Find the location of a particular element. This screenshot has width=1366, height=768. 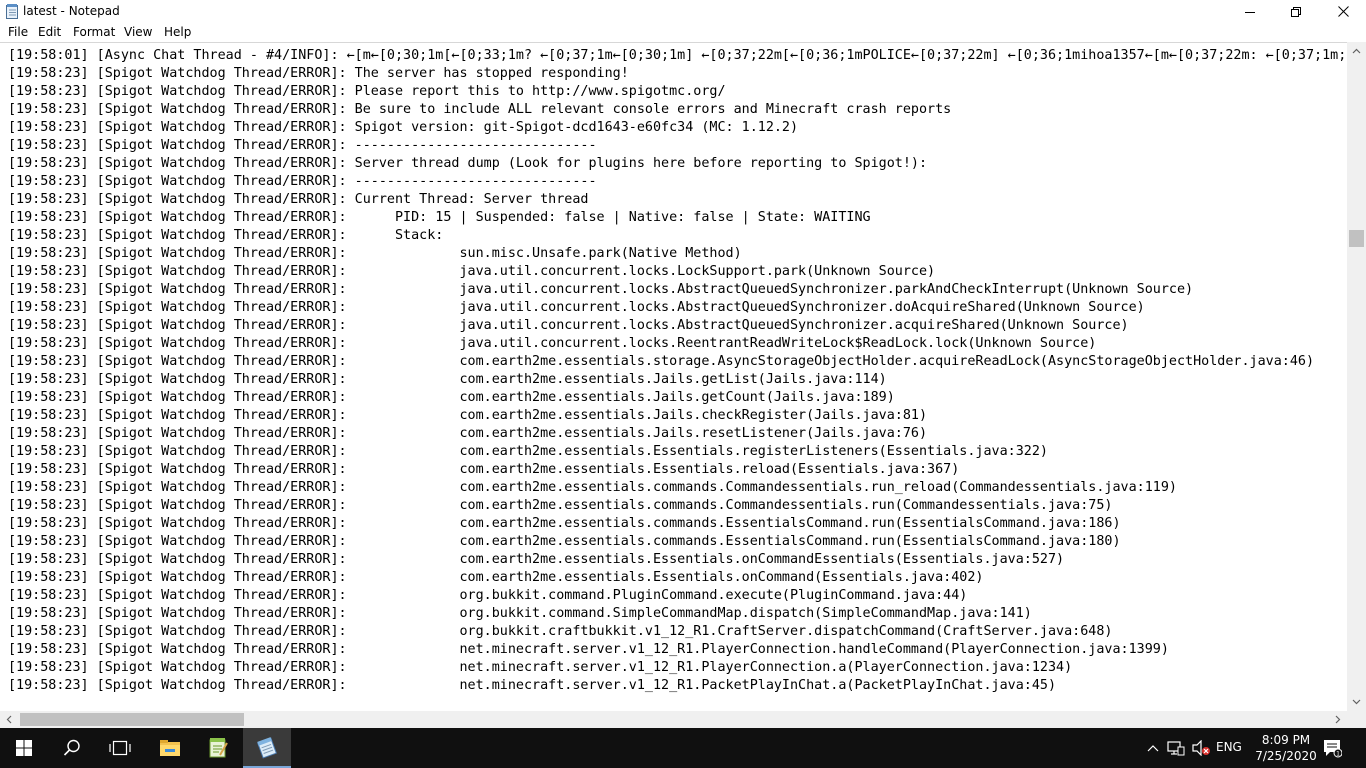

notepad-icon is located at coordinates (267, 748).